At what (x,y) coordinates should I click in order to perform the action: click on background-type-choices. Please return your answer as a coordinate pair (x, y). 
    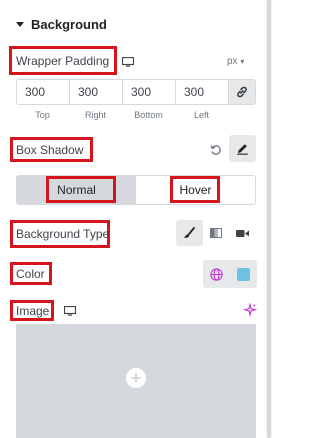
    Looking at the image, I should click on (216, 233).